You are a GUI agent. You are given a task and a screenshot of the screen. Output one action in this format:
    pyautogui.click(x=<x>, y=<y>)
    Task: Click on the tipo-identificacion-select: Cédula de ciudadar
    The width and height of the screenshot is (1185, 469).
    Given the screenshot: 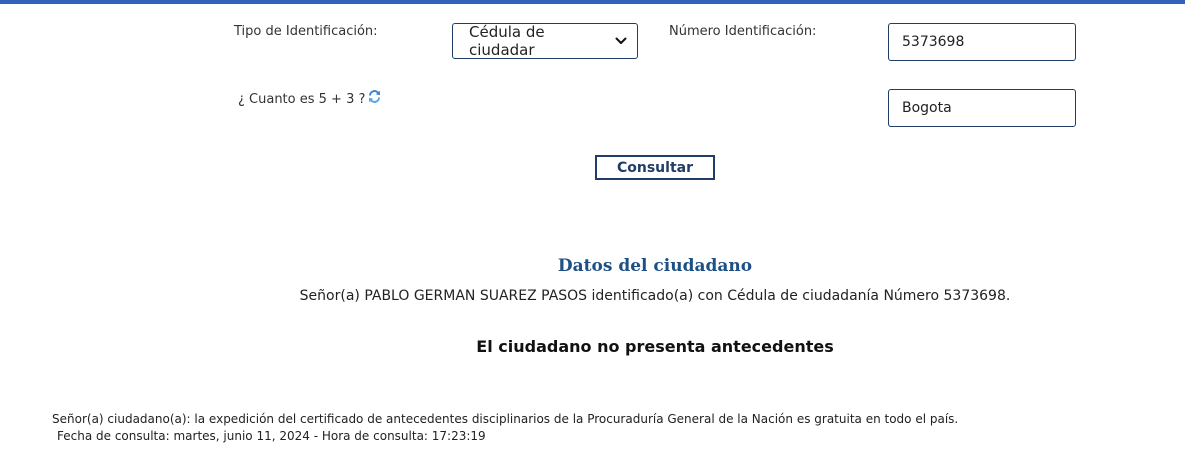 What is the action you would take?
    pyautogui.click(x=545, y=41)
    